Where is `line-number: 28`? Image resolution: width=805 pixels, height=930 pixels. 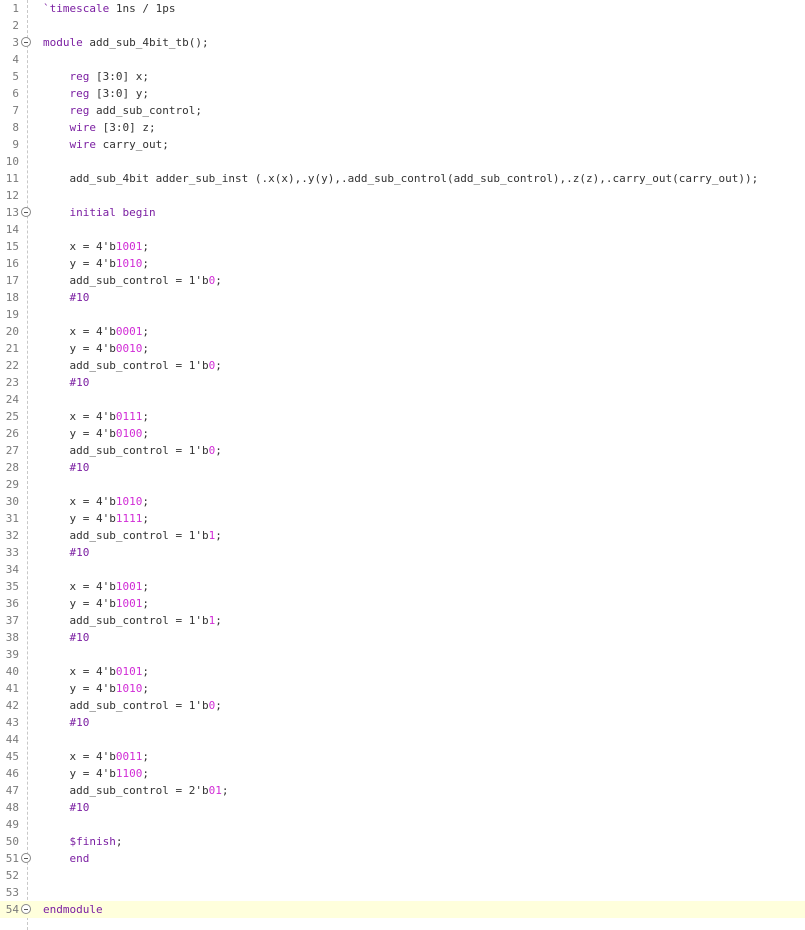
line-number: 28 is located at coordinates (12, 467).